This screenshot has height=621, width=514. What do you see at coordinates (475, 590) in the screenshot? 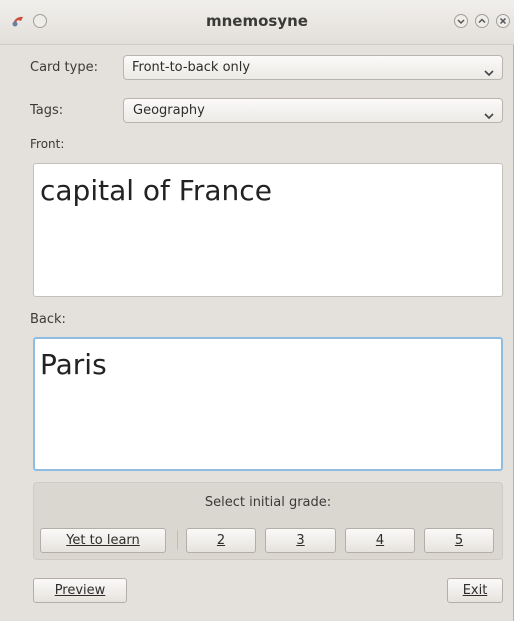
I see `exit-button: Exit` at bounding box center [475, 590].